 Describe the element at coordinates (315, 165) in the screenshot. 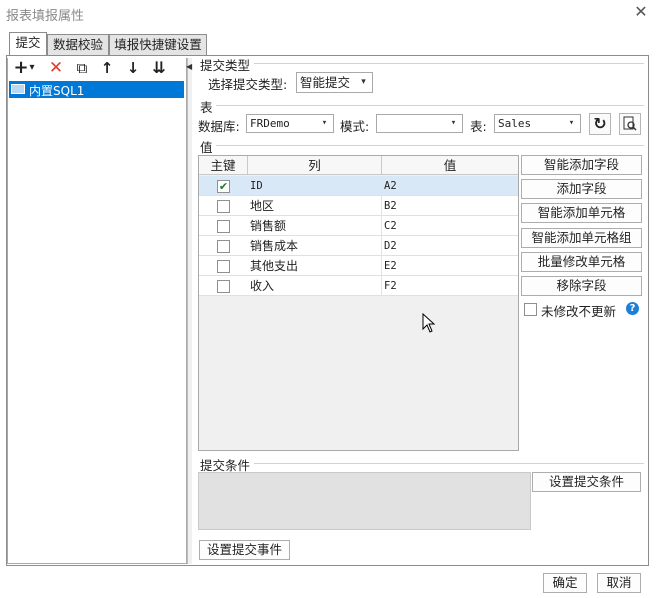

I see `column-header-column: 列` at that location.